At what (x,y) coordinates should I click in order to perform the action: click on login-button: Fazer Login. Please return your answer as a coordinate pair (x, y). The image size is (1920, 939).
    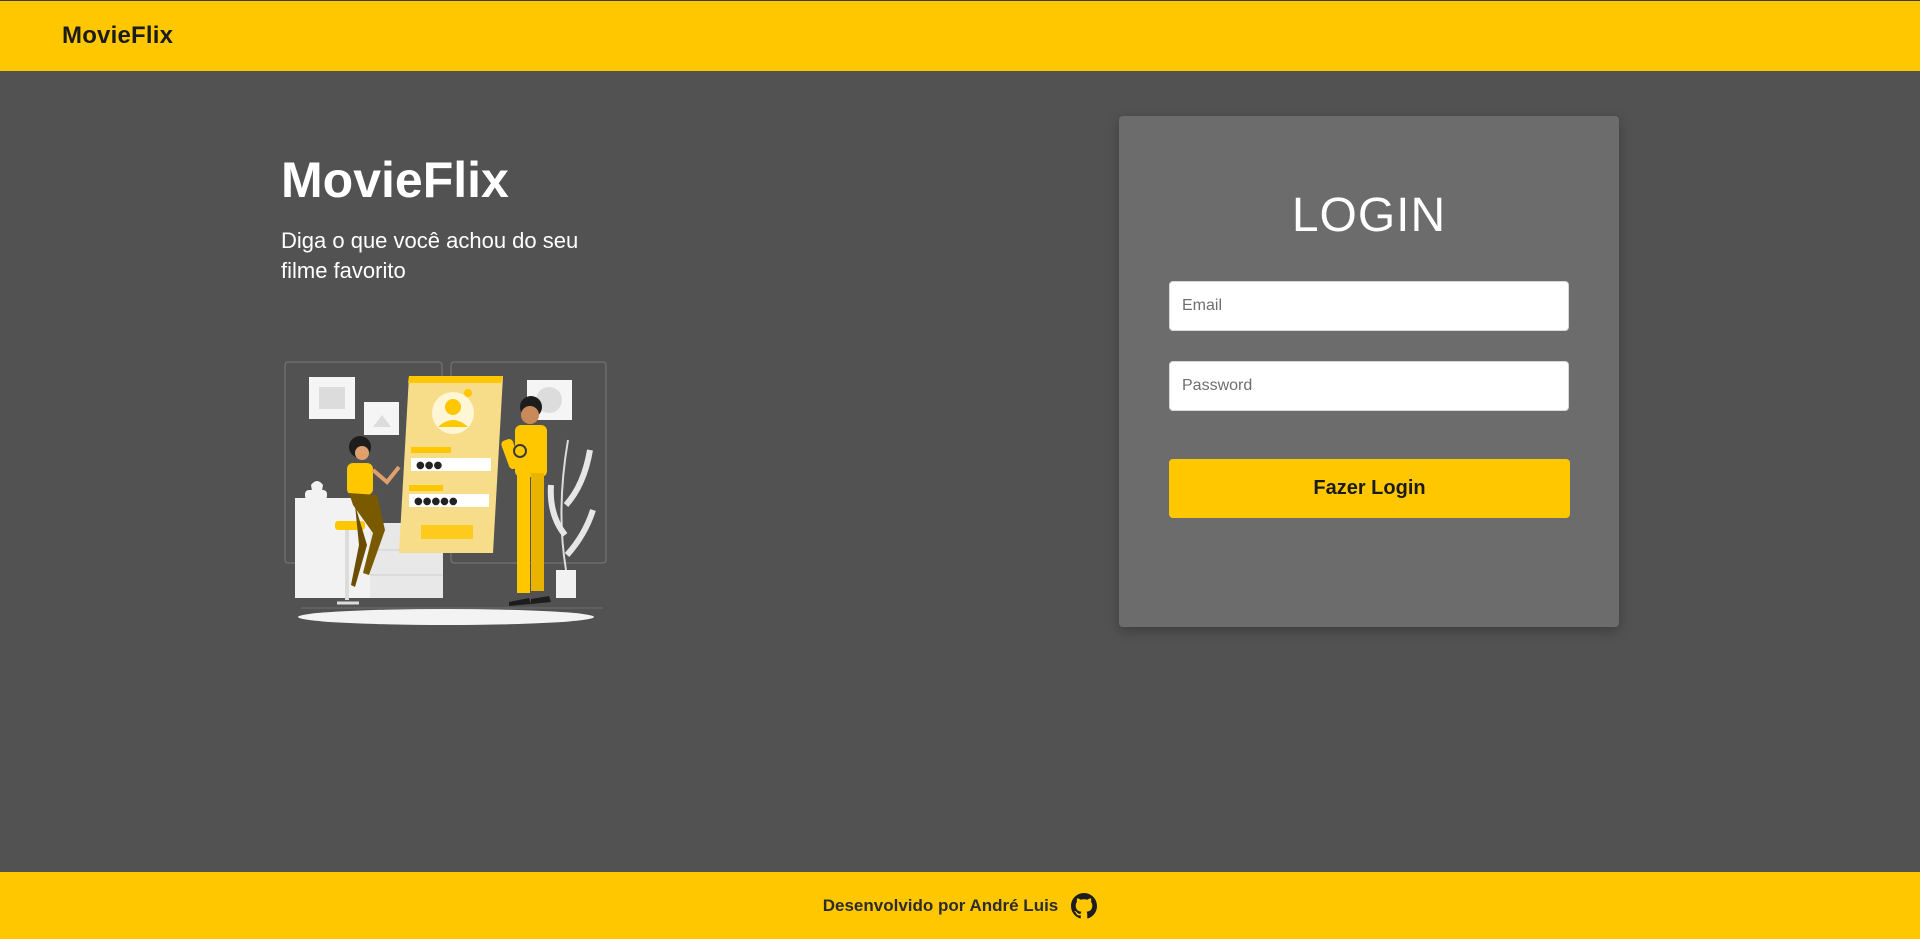
    Looking at the image, I should click on (1369, 488).